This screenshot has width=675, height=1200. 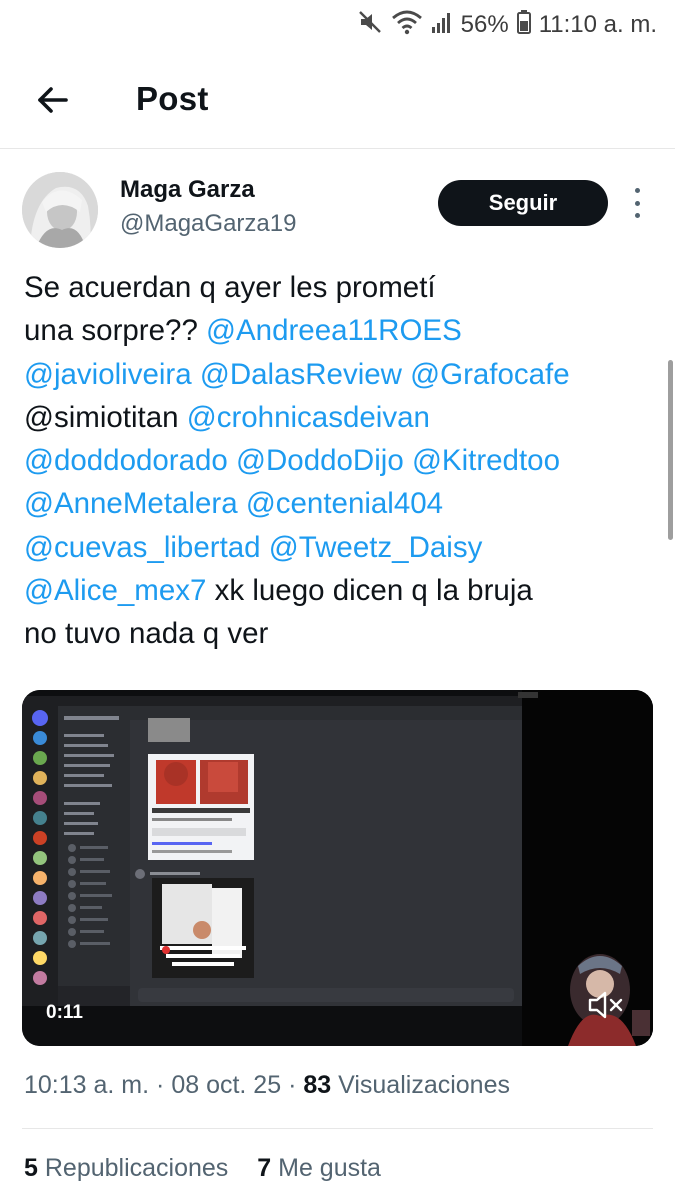 What do you see at coordinates (344, 633) in the screenshot?
I see `tweet-line: no tuvo nada q ver` at bounding box center [344, 633].